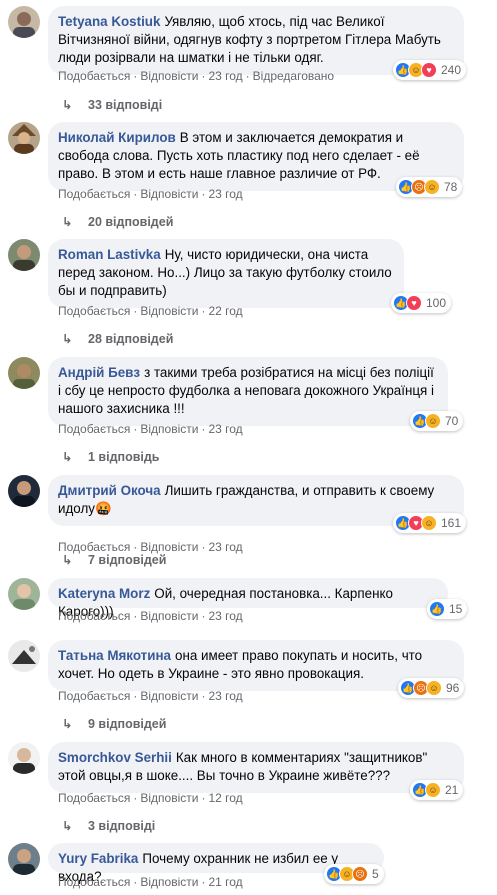 The image size is (497, 895). I want to click on comment-author: Татьна Мякотина, so click(114, 655).